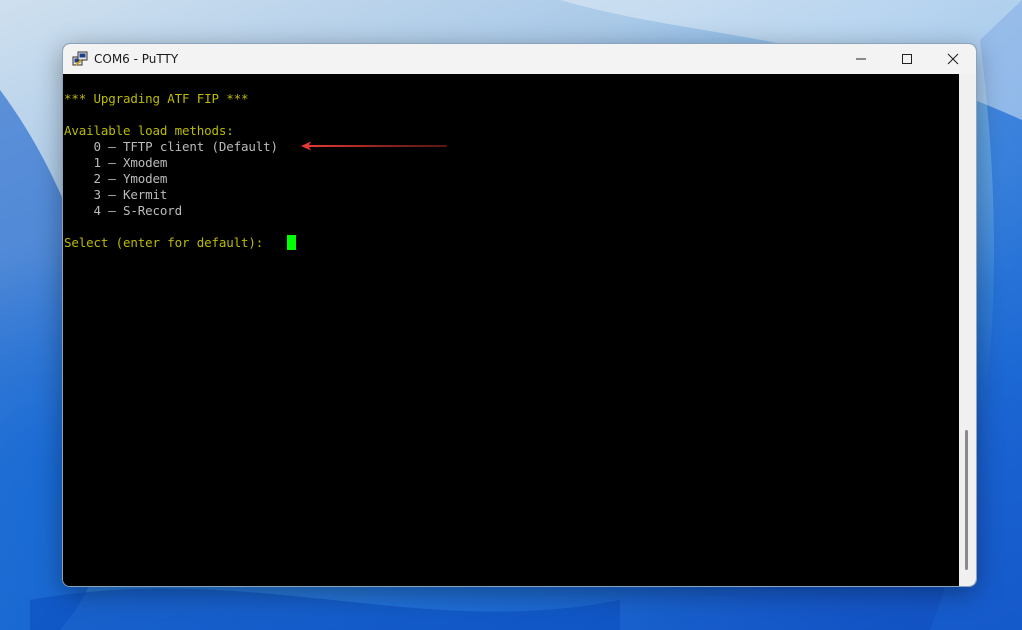  I want to click on putty-app-icon, so click(80, 59).